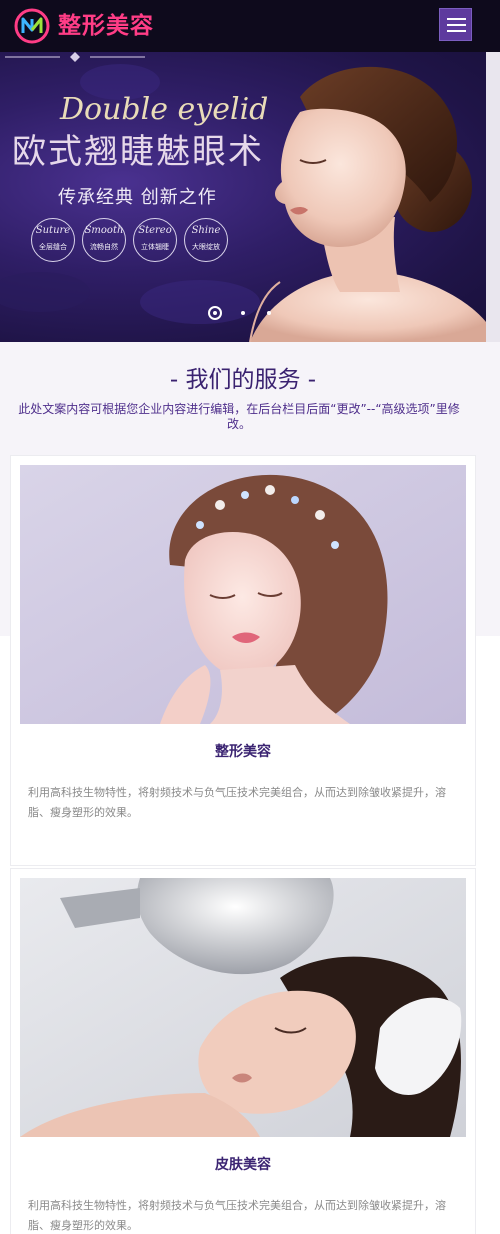 This screenshot has width=500, height=1234. I want to click on badge-stereo: Stereo 立体翘睫, so click(155, 240).